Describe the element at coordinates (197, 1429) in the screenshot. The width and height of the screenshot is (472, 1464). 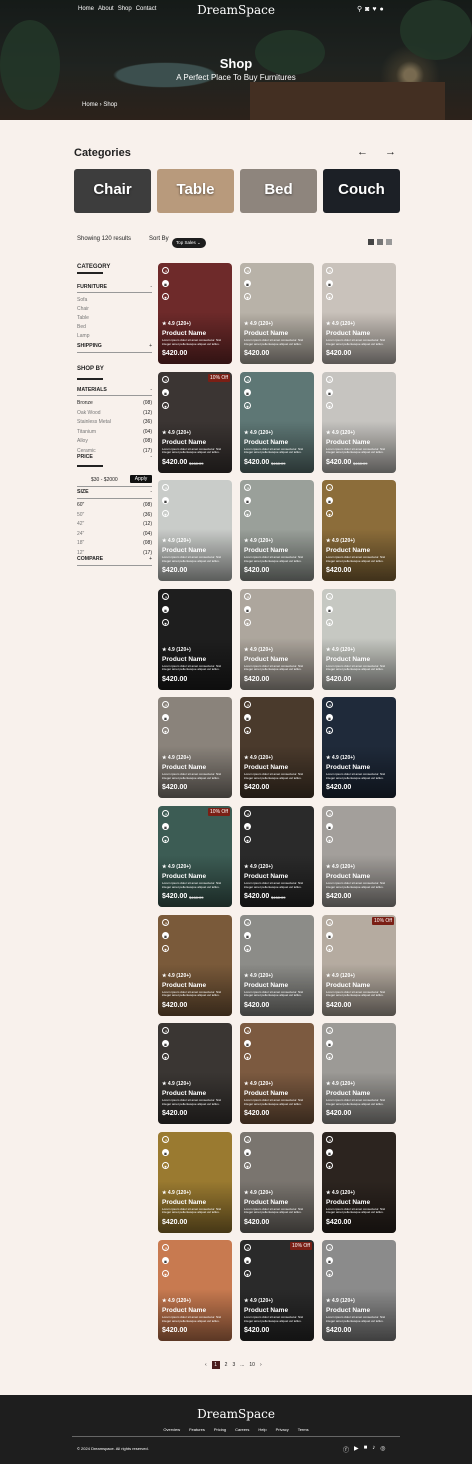
I see `footer-link-features: Features` at that location.